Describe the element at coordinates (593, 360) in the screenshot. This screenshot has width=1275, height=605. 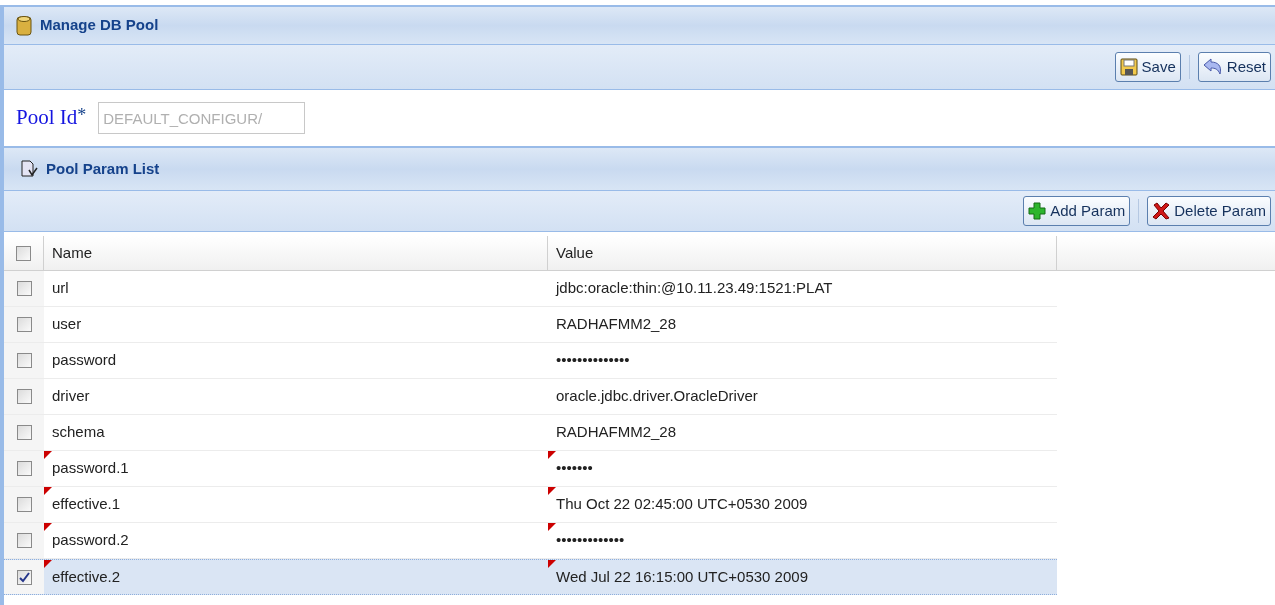
I see `value-cell-text: ••••••••••••••` at that location.